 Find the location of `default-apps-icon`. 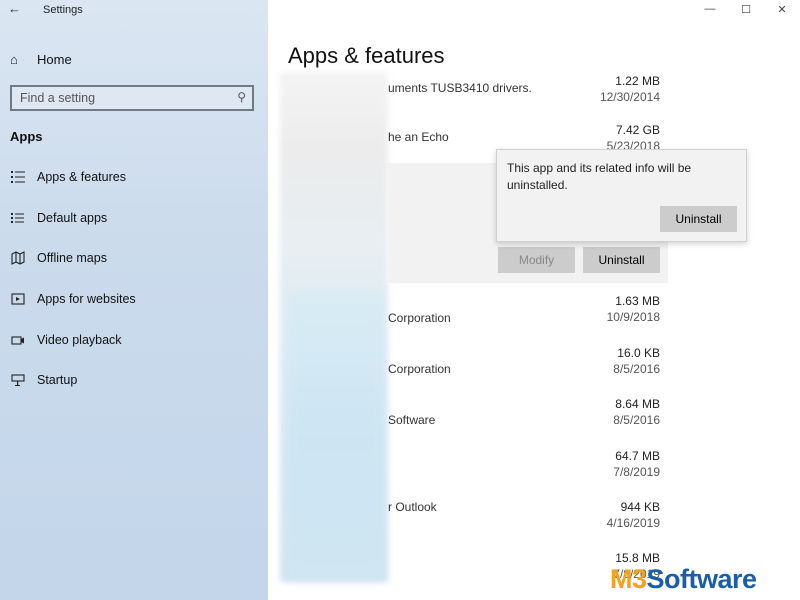

default-apps-icon is located at coordinates (18, 218).